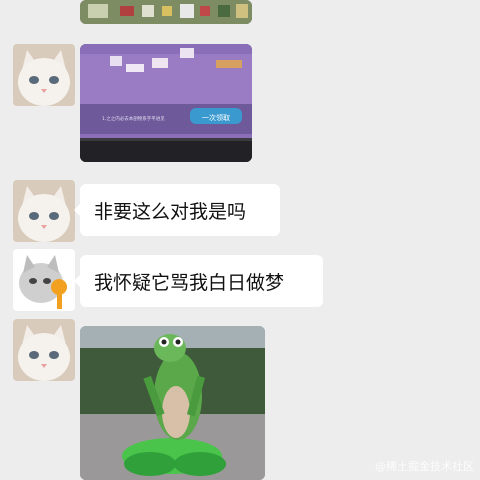 The height and width of the screenshot is (480, 480). Describe the element at coordinates (133, 118) in the screenshot. I see `game-quest-text: 1.之之内必去本剖物系字平进见` at that location.